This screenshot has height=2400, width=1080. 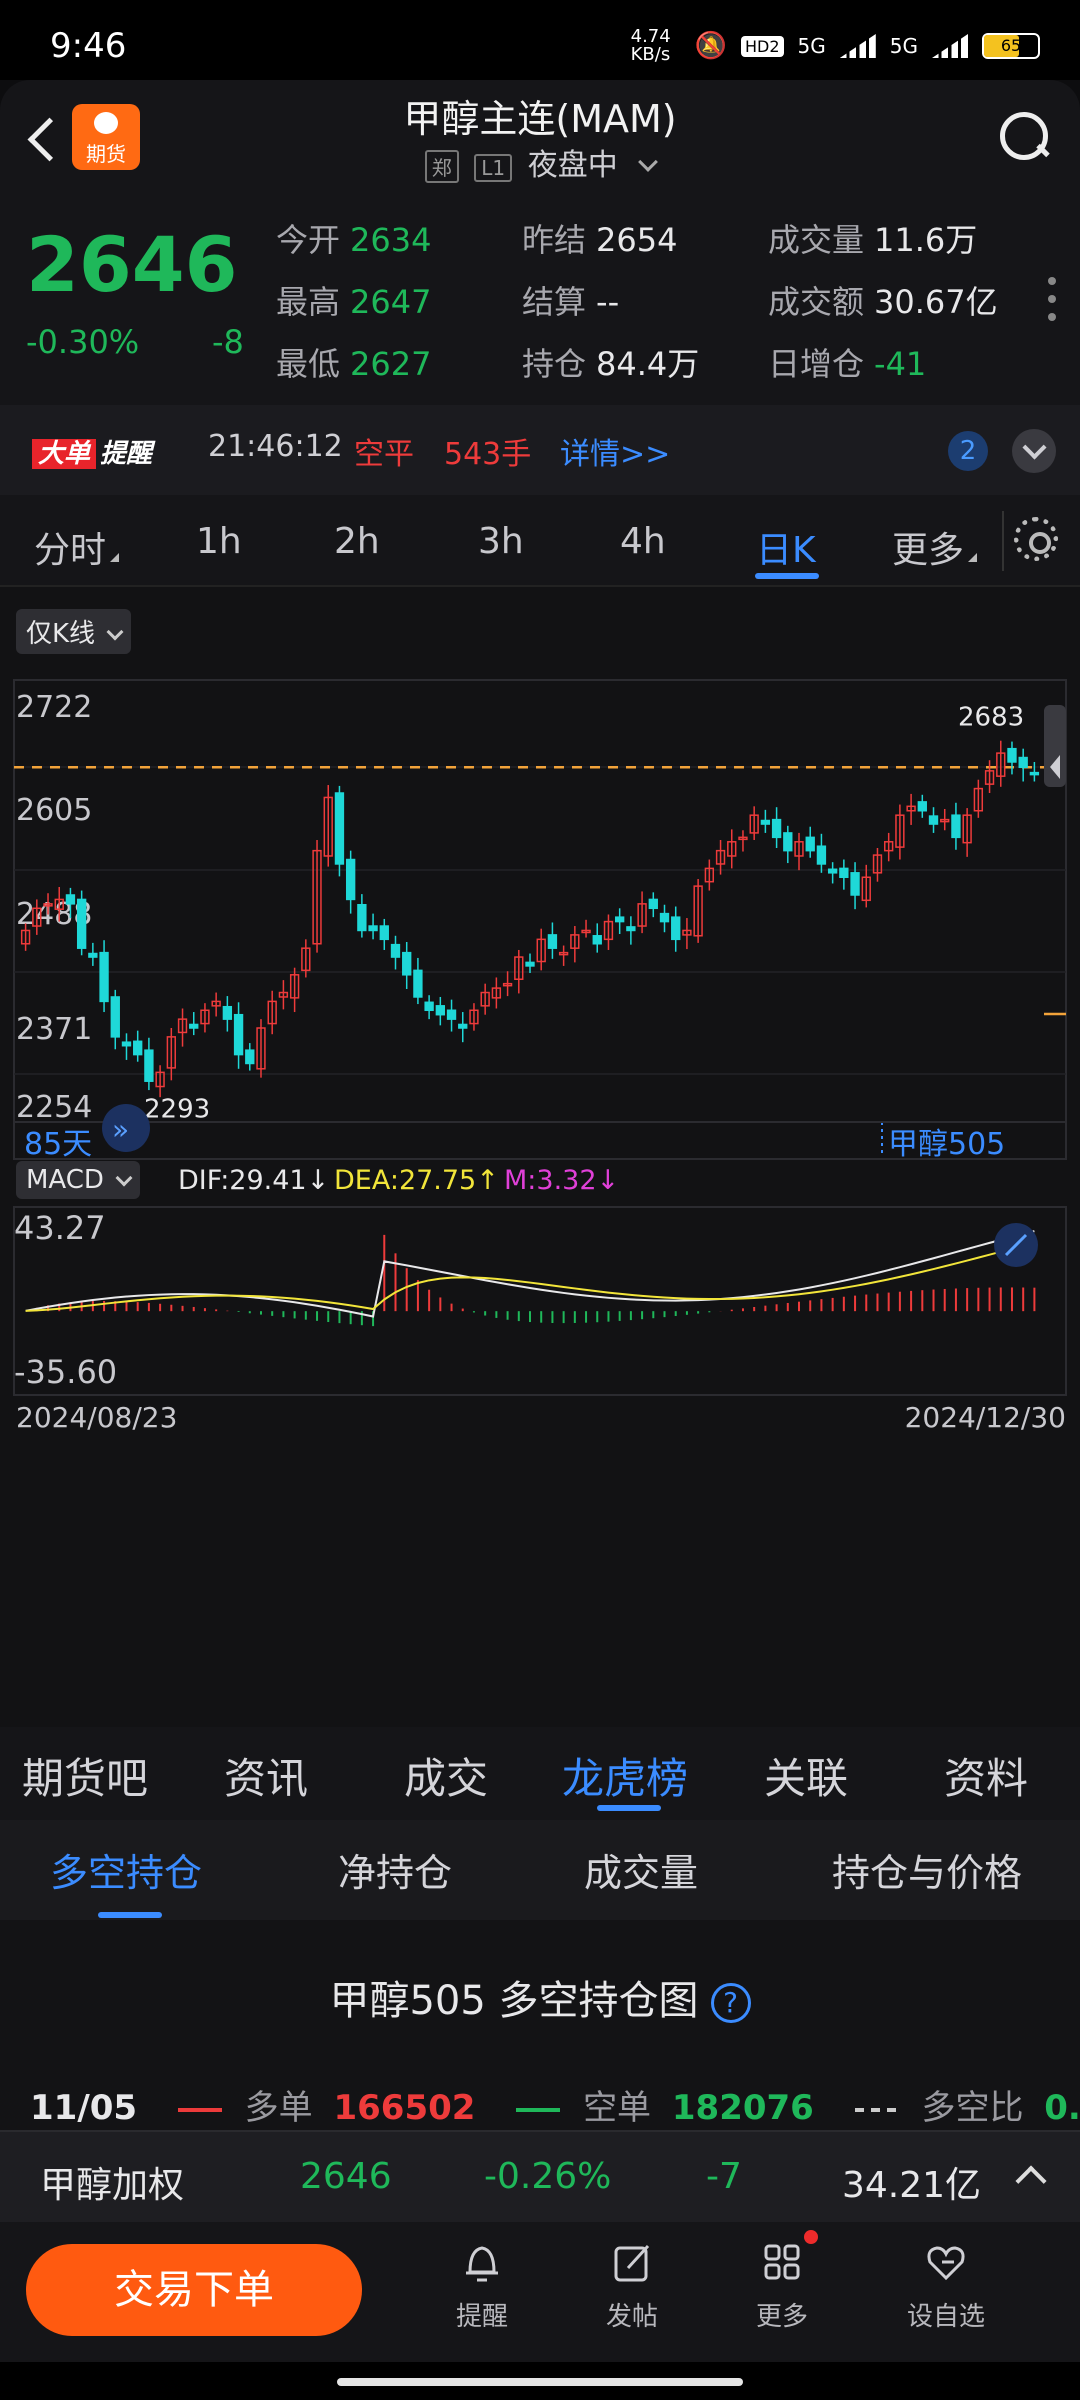 I want to click on instrument-price: 2646, so click(x=346, y=2176).